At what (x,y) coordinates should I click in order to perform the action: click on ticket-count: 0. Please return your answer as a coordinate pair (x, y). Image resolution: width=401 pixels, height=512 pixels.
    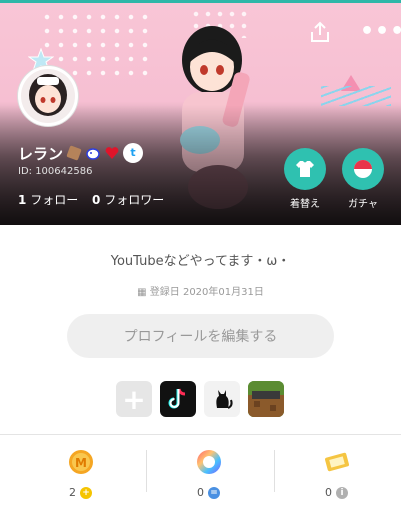
    Looking at the image, I should click on (328, 492).